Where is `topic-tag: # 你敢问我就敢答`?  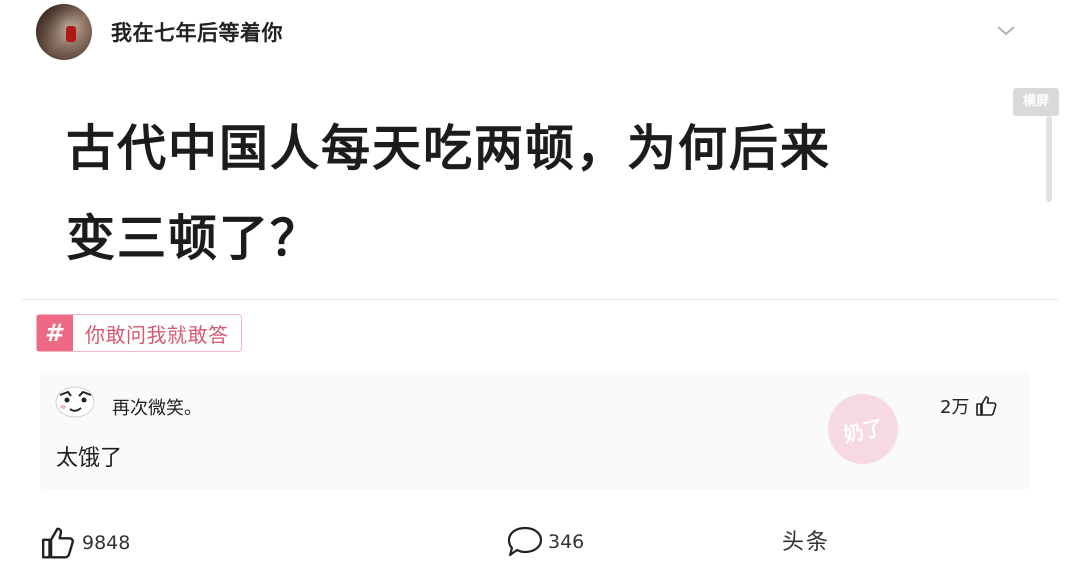
topic-tag: # 你敢问我就敢答 is located at coordinates (139, 333).